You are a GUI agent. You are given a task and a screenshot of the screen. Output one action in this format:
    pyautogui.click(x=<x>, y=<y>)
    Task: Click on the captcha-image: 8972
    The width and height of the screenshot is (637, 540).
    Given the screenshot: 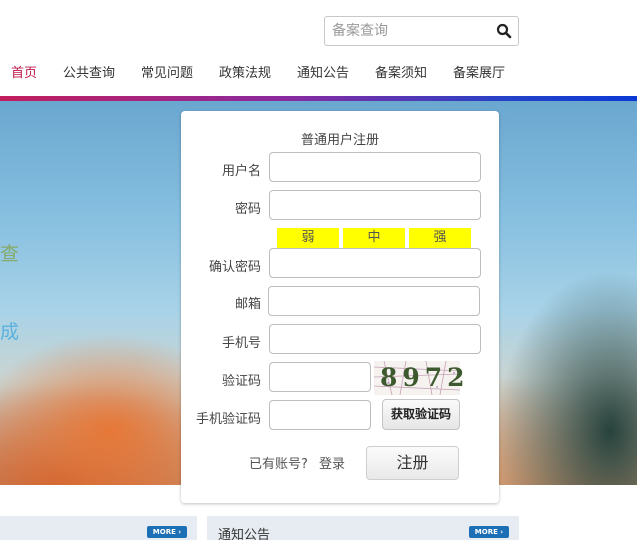 What is the action you would take?
    pyautogui.click(x=419, y=378)
    